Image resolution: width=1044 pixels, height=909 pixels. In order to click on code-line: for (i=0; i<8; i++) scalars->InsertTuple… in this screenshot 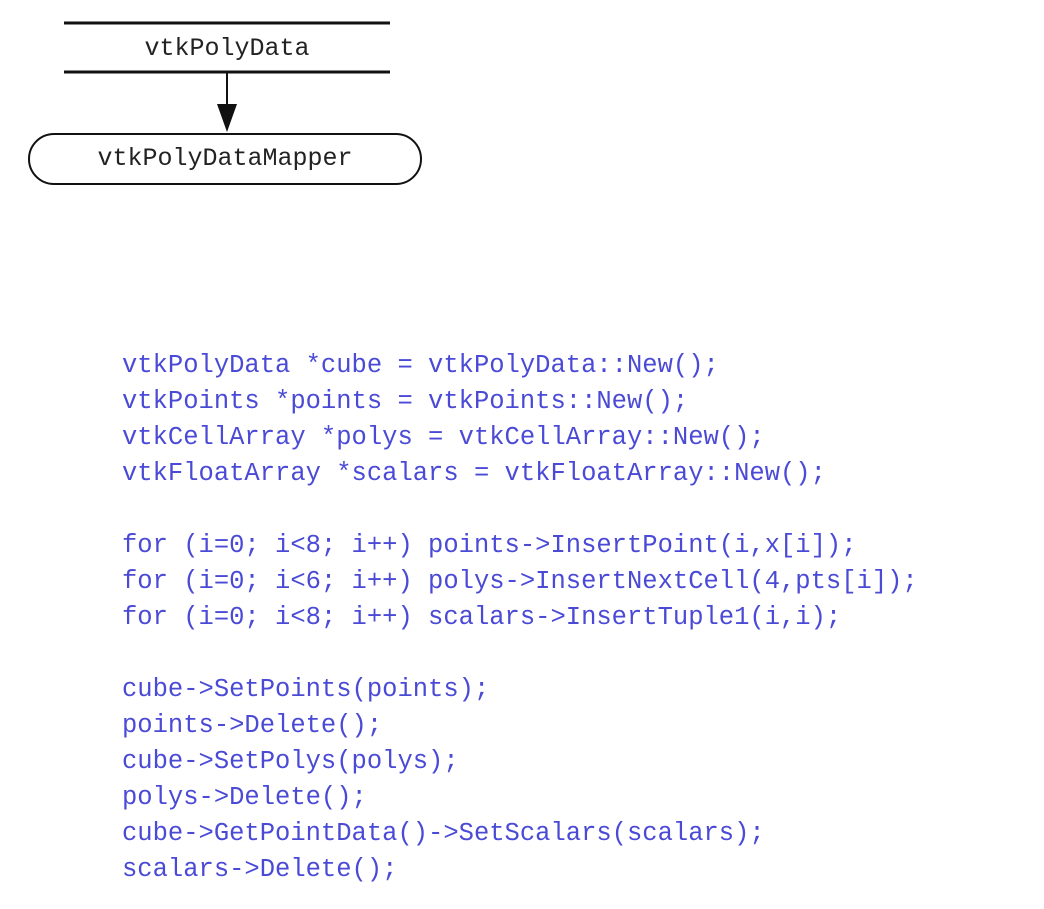, I will do `click(482, 617)`.